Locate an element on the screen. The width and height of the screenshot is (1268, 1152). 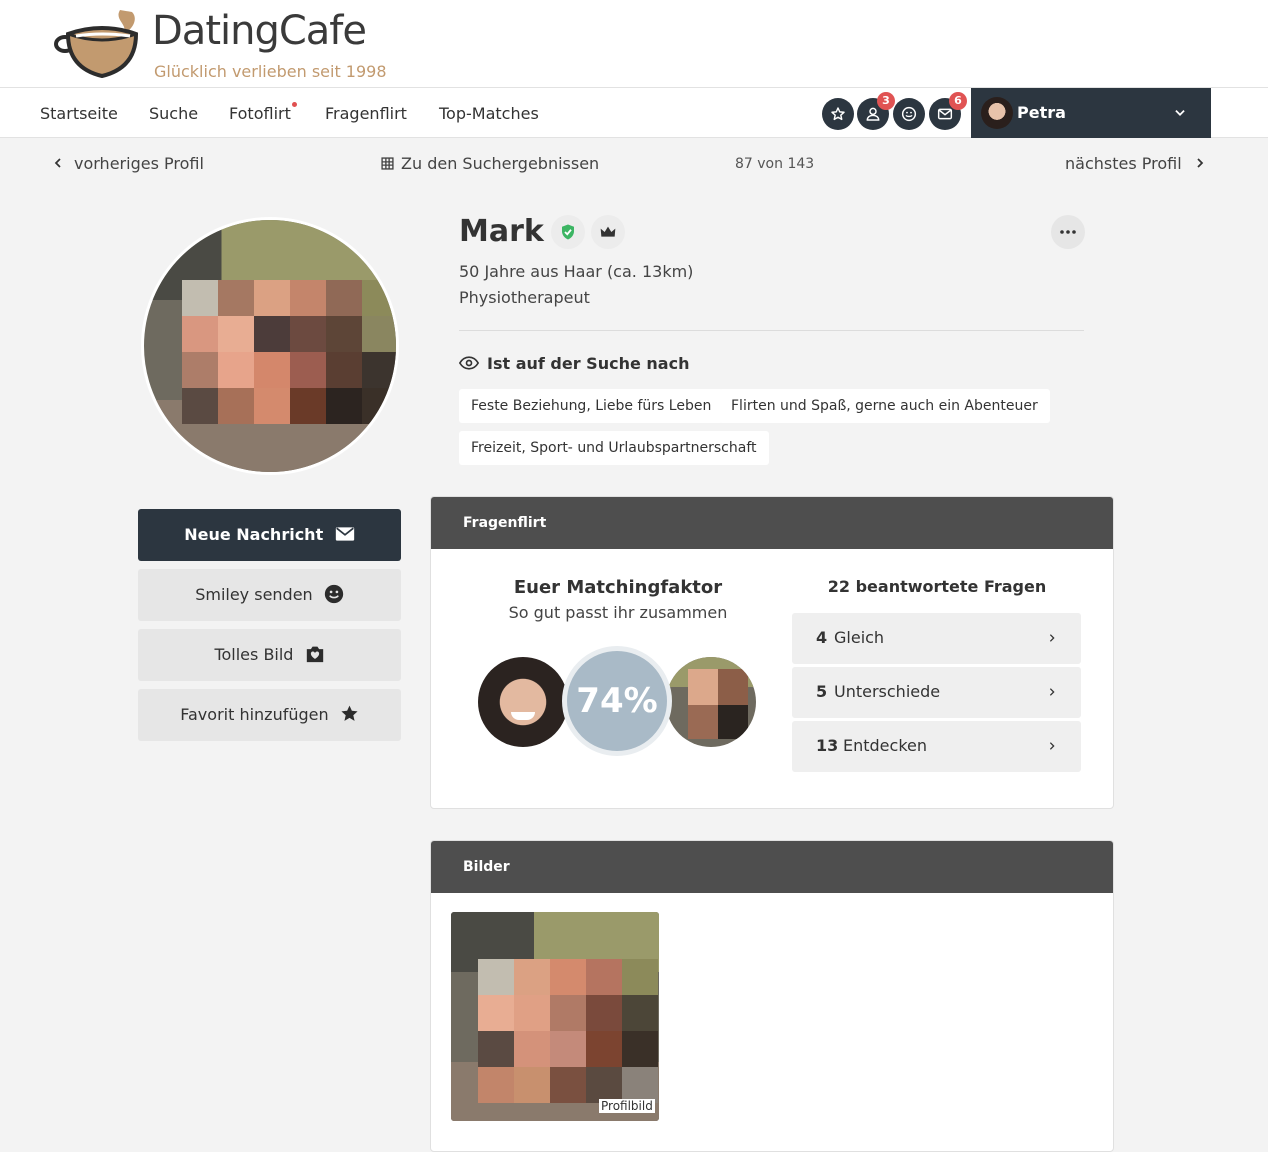
favorites-button is located at coordinates (838, 114).